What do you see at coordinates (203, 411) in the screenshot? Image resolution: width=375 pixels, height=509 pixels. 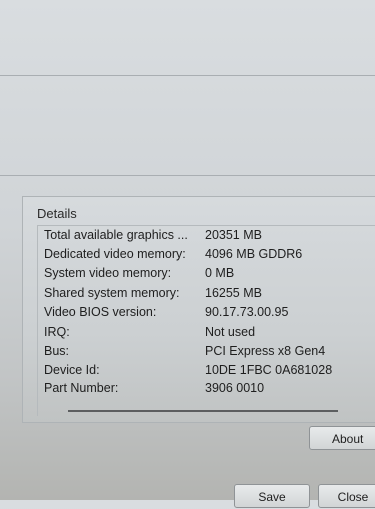 I see `horizontal-scrollbar` at bounding box center [203, 411].